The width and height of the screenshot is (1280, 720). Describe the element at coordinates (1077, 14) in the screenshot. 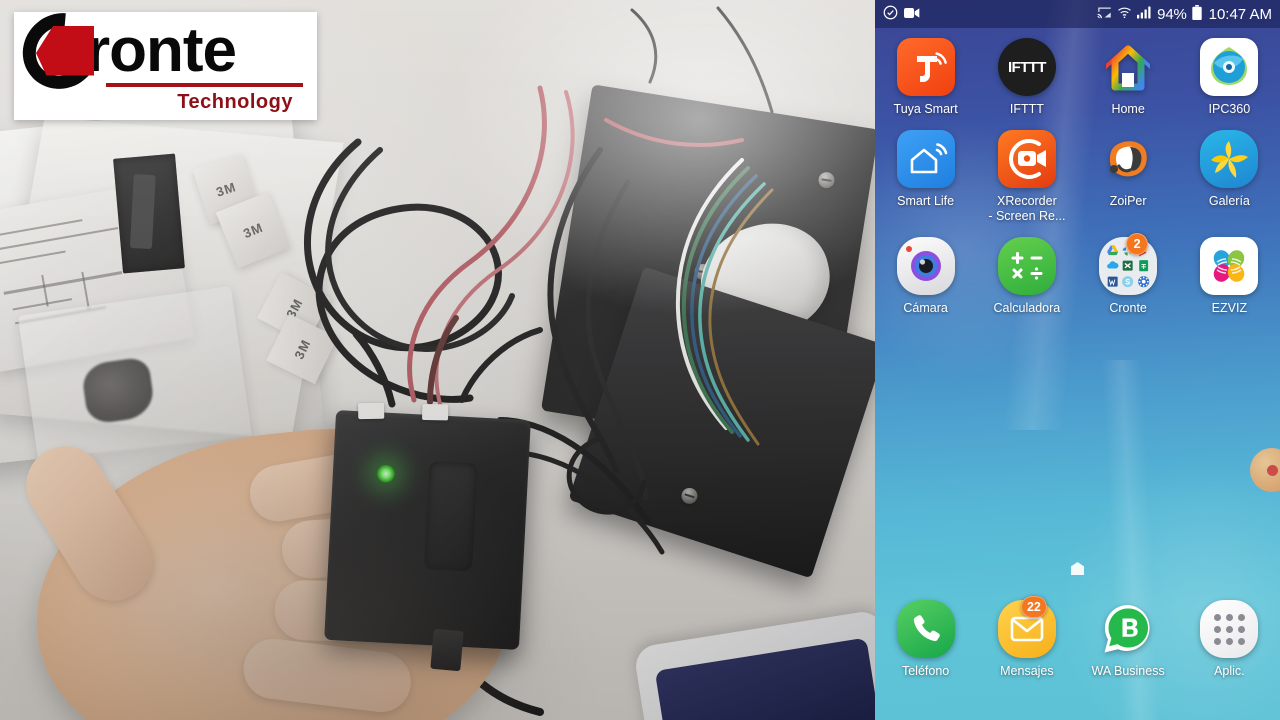

I see `status-bar: 94% 10:47 AM` at that location.